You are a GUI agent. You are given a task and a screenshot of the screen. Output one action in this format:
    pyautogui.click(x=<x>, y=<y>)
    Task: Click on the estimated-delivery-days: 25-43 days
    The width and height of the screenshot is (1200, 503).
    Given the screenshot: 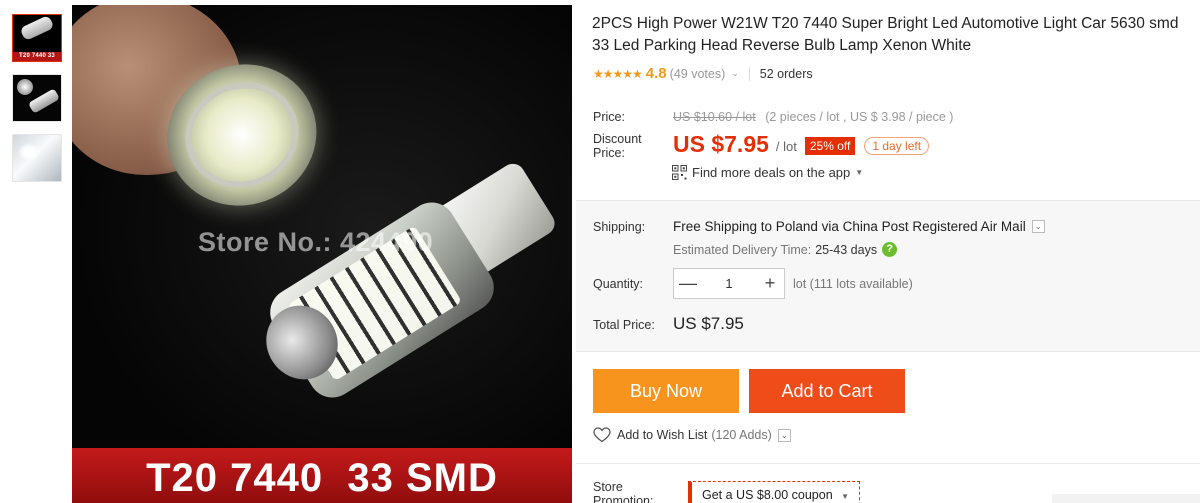 What is the action you would take?
    pyautogui.click(x=846, y=249)
    